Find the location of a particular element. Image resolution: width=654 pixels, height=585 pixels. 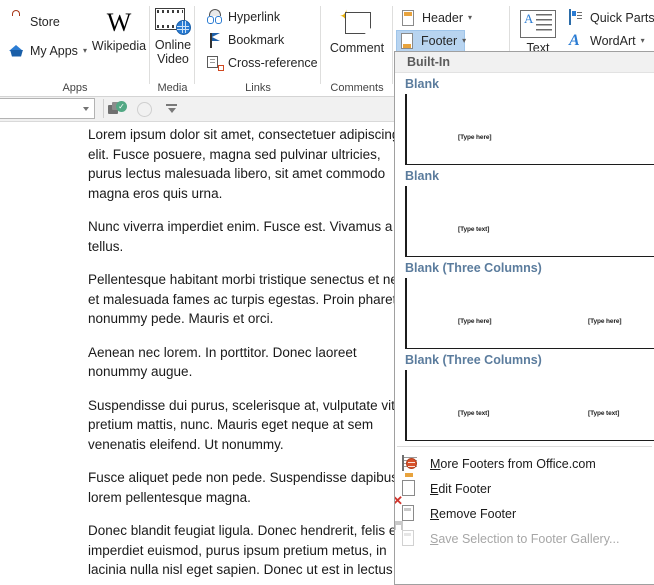

store-label: Store is located at coordinates (45, 21).